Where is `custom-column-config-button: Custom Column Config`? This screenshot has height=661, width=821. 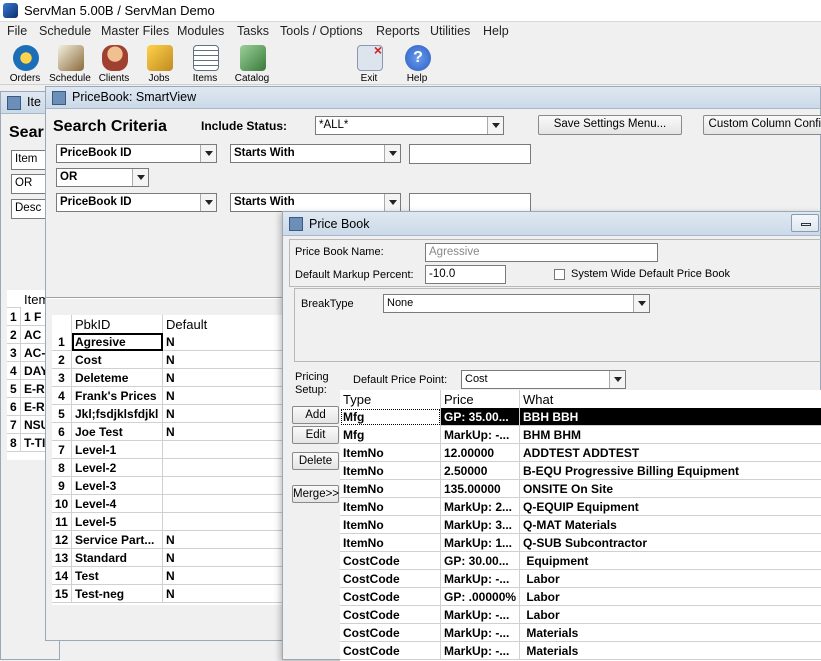 custom-column-config-button: Custom Column Config is located at coordinates (762, 125).